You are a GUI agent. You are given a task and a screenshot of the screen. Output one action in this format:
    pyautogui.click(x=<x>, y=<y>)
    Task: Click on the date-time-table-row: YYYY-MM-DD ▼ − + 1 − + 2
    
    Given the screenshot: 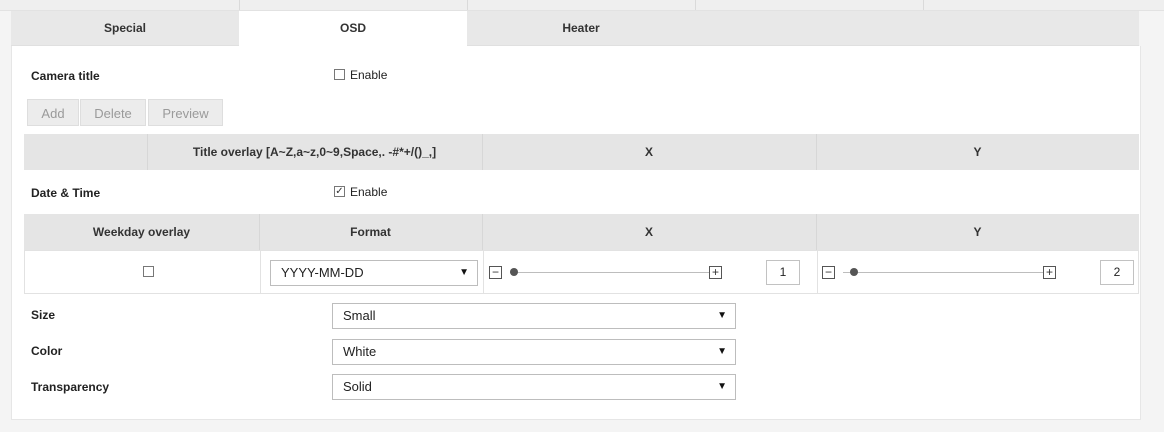 What is the action you would take?
    pyautogui.click(x=581, y=272)
    